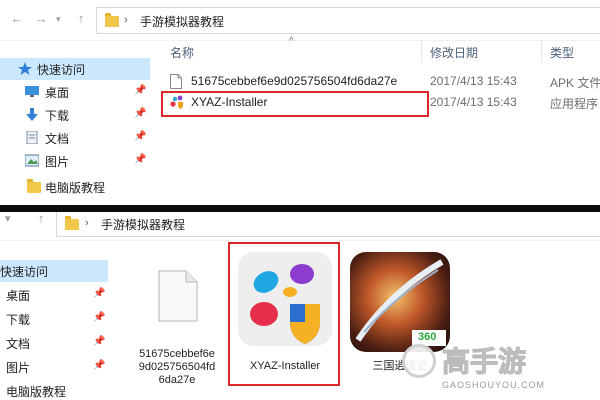 Image resolution: width=600 pixels, height=400 pixels. What do you see at coordinates (562, 52) in the screenshot?
I see `column-header-type: 类型` at bounding box center [562, 52].